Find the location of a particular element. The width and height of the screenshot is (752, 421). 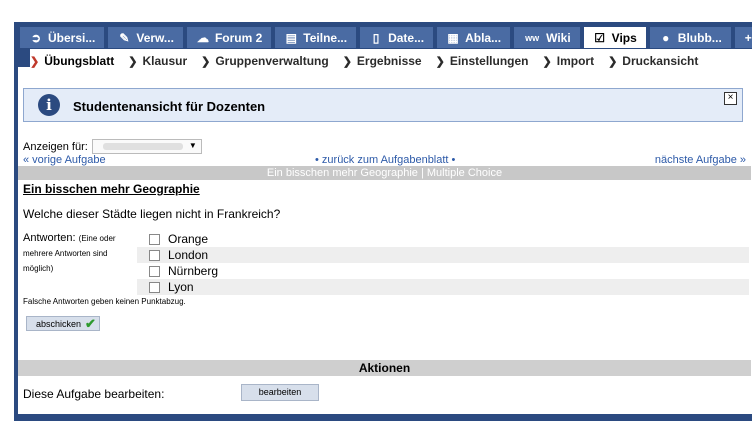

blurred-student-name is located at coordinates (142, 146).